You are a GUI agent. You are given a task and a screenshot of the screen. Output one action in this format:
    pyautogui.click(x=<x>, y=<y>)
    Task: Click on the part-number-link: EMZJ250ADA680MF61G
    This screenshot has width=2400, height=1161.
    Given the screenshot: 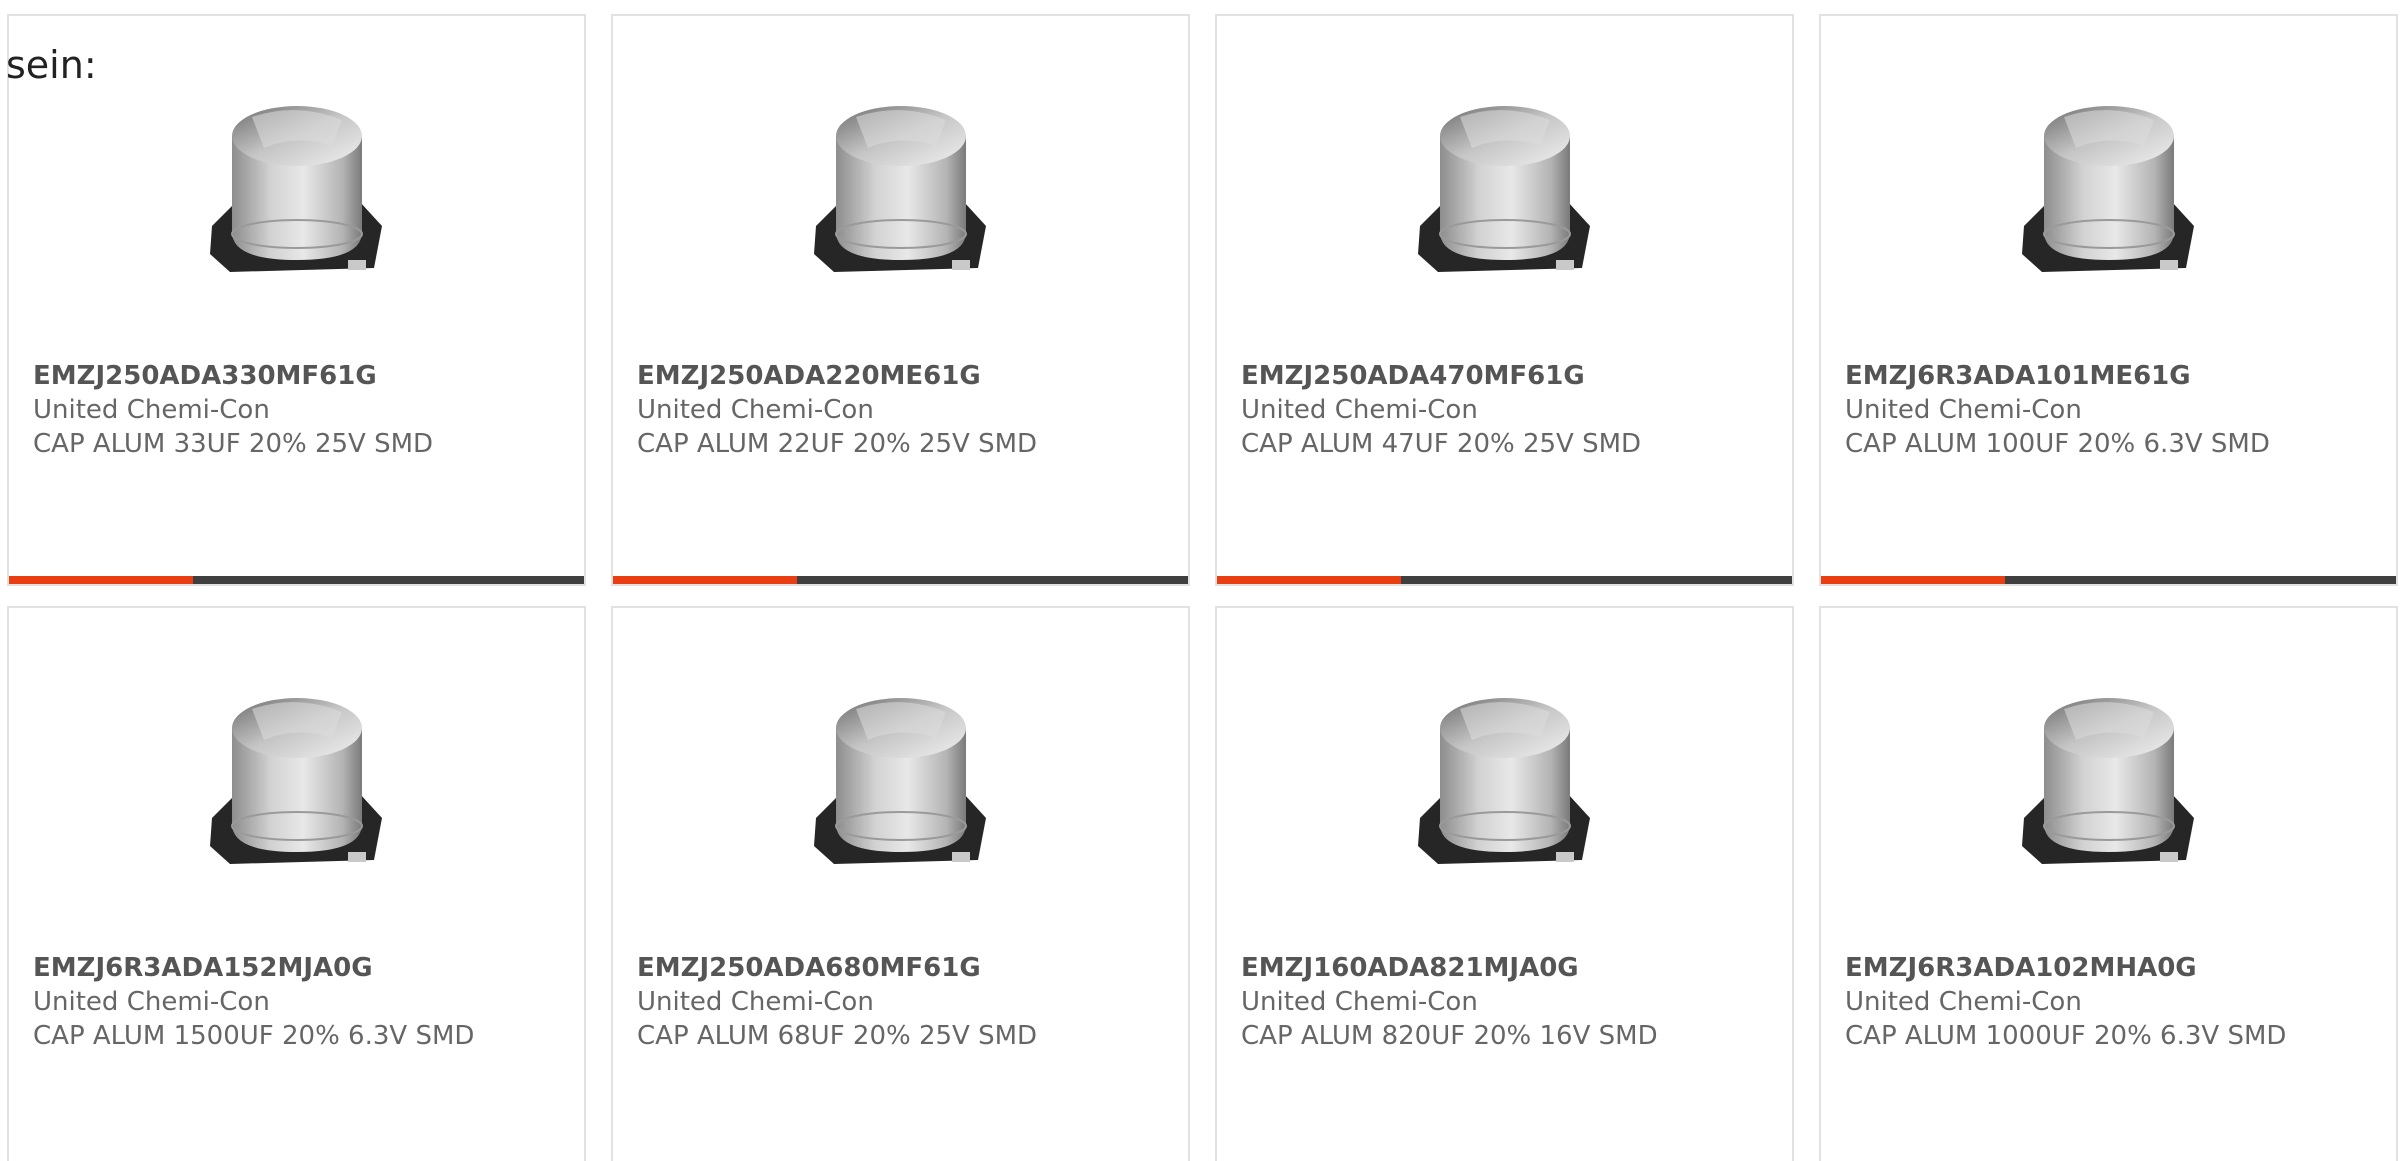 What is the action you would take?
    pyautogui.click(x=872, y=968)
    